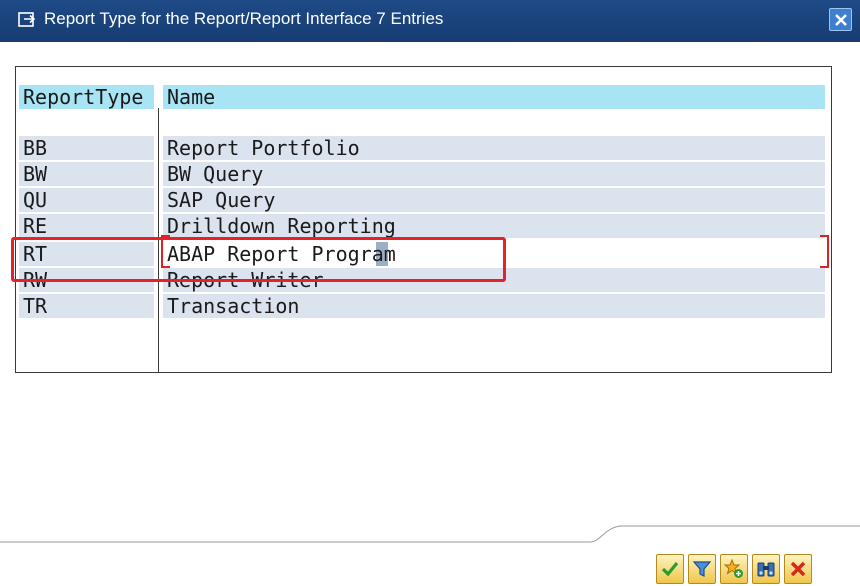 Image resolution: width=860 pixels, height=586 pixels. Describe the element at coordinates (494, 148) in the screenshot. I see `table-row-name: Report Portfolio` at that location.